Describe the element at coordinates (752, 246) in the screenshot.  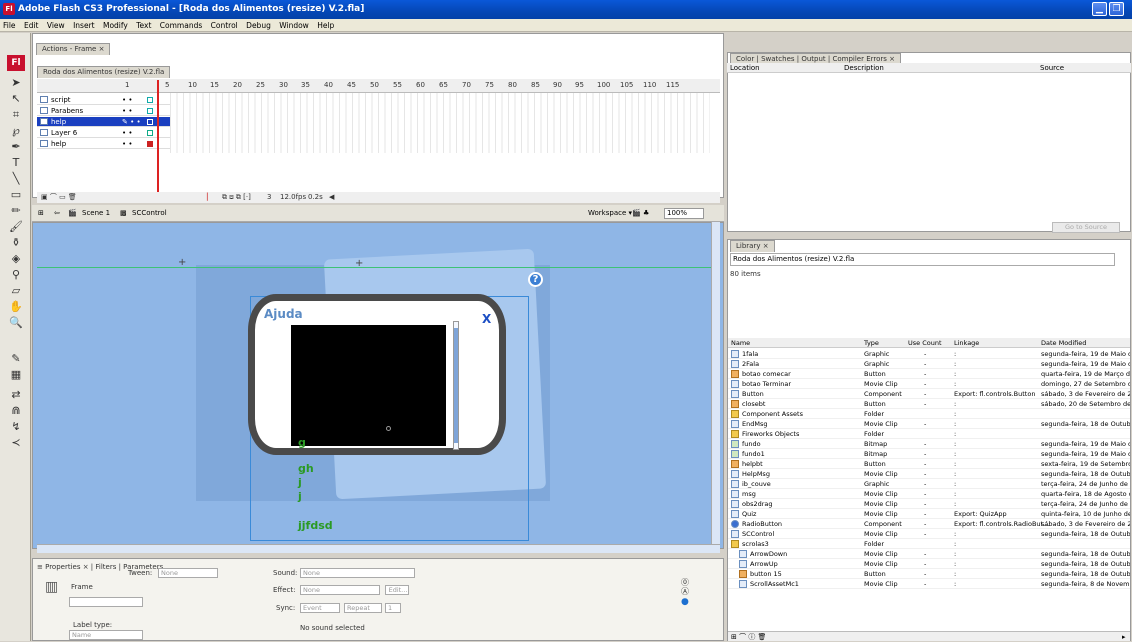
I see `library-tab: Library ×` at that location.